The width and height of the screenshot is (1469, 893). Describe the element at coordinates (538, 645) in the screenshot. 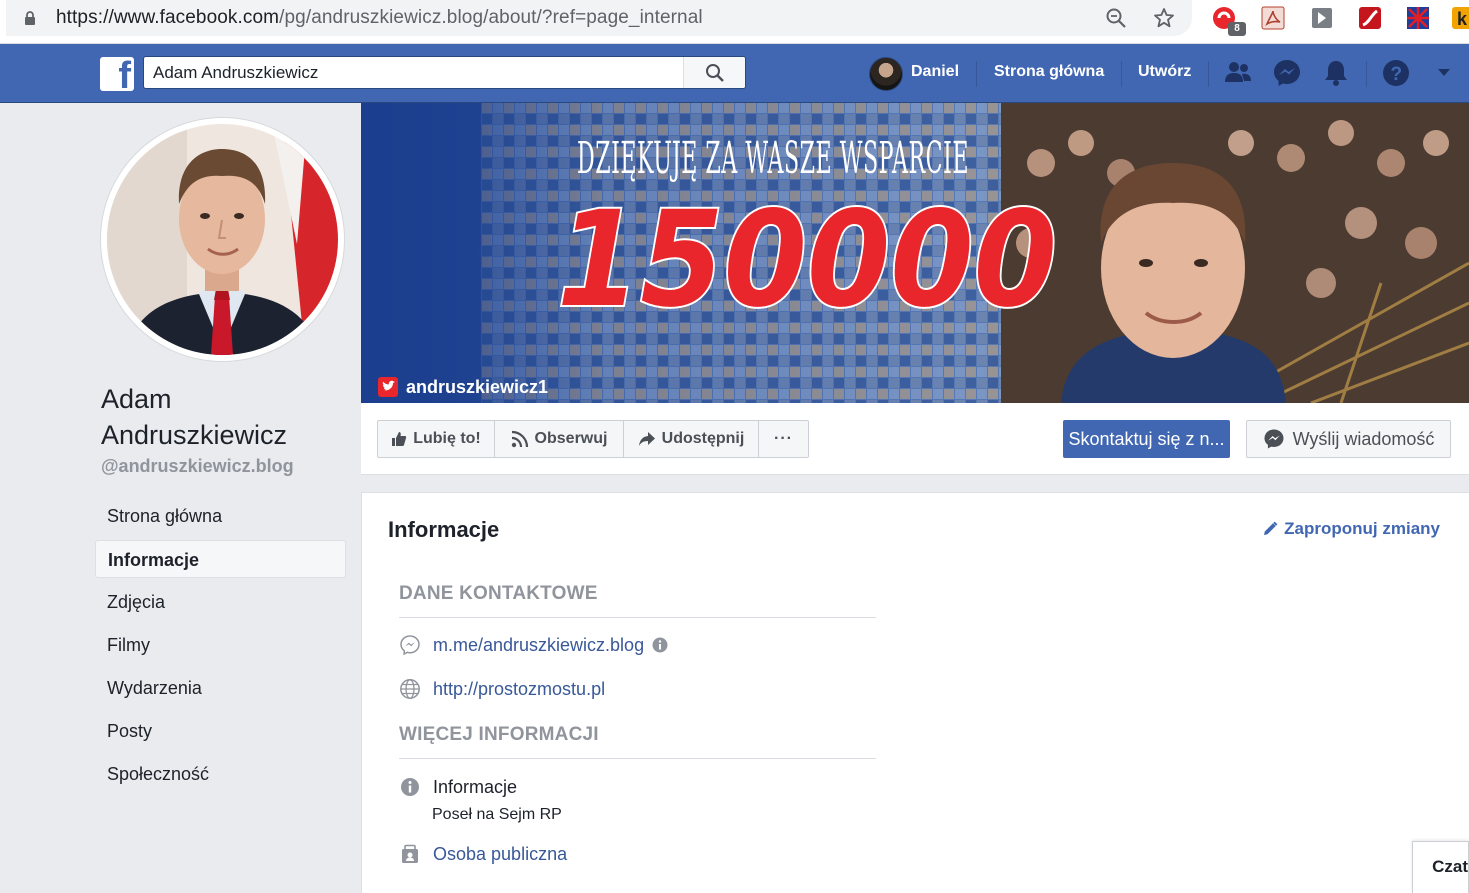

I see `messenger-link: m.me/andruszkiewicz.blog` at that location.